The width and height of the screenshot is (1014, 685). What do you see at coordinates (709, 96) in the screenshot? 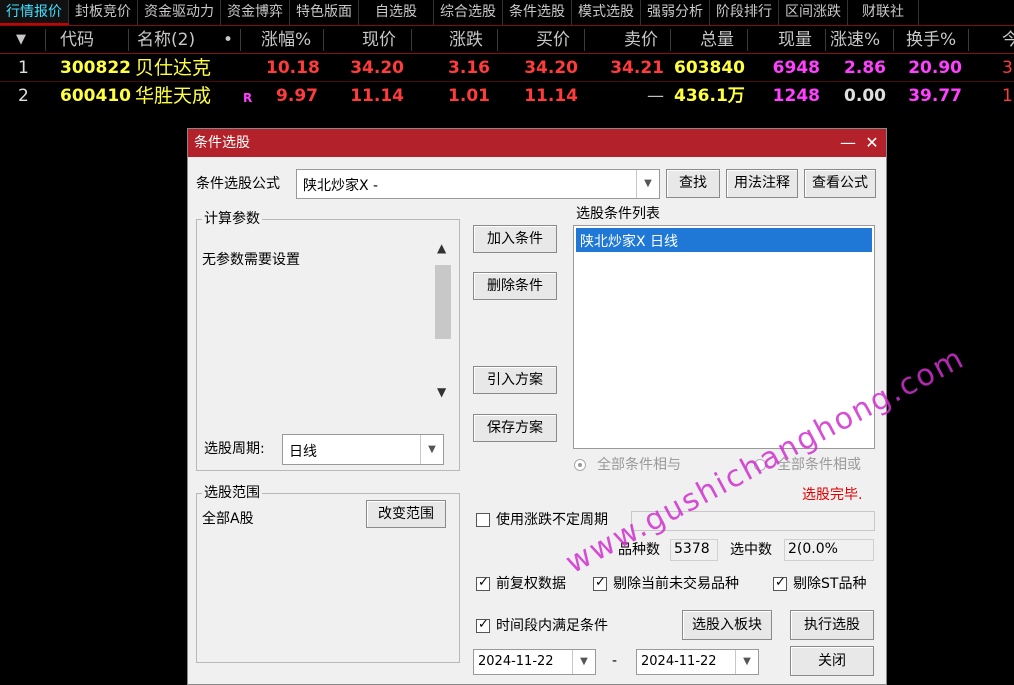
I see `volume: 436.1万` at bounding box center [709, 96].